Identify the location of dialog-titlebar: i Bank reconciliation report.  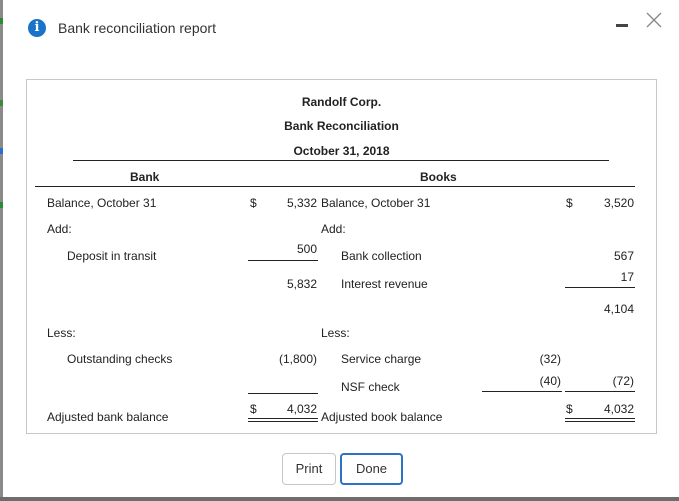
(341, 28).